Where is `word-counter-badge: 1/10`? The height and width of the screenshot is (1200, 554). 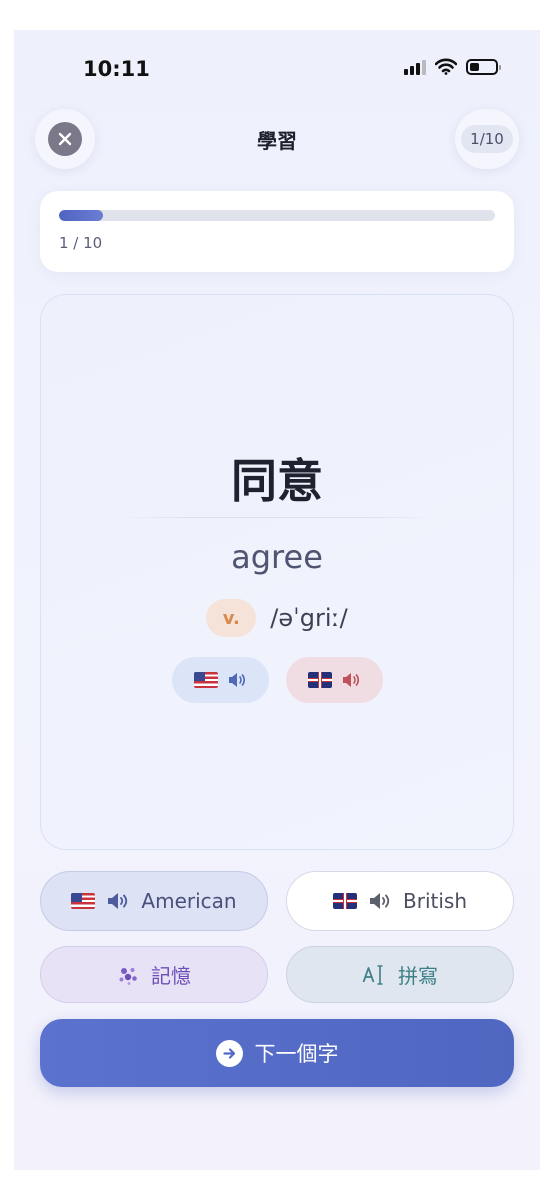 word-counter-badge: 1/10 is located at coordinates (487, 139).